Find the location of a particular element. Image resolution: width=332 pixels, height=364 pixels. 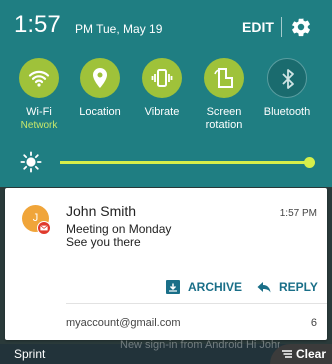

quick-setting-screen-rotation: Screen rotation is located at coordinates (224, 103).